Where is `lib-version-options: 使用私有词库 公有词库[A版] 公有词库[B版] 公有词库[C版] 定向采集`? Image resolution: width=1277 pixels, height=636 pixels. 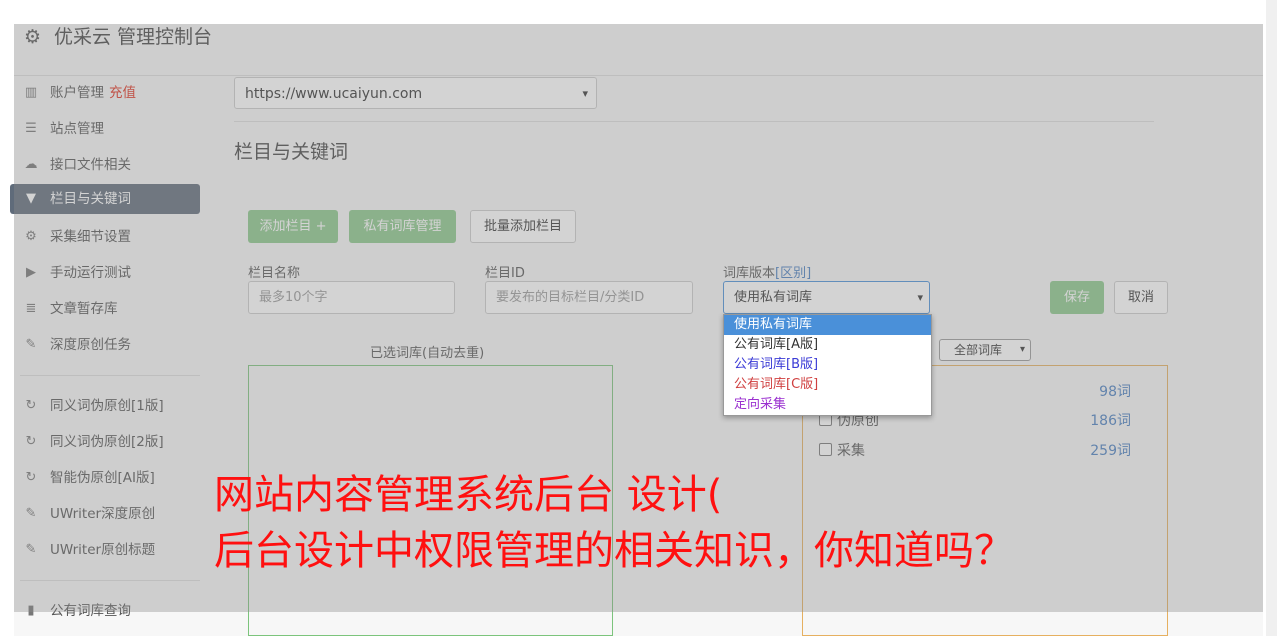
lib-version-options: 使用私有词库 公有词库[A版] 公有词库[B版] 公有词库[C版] 定向采集 is located at coordinates (827, 365).